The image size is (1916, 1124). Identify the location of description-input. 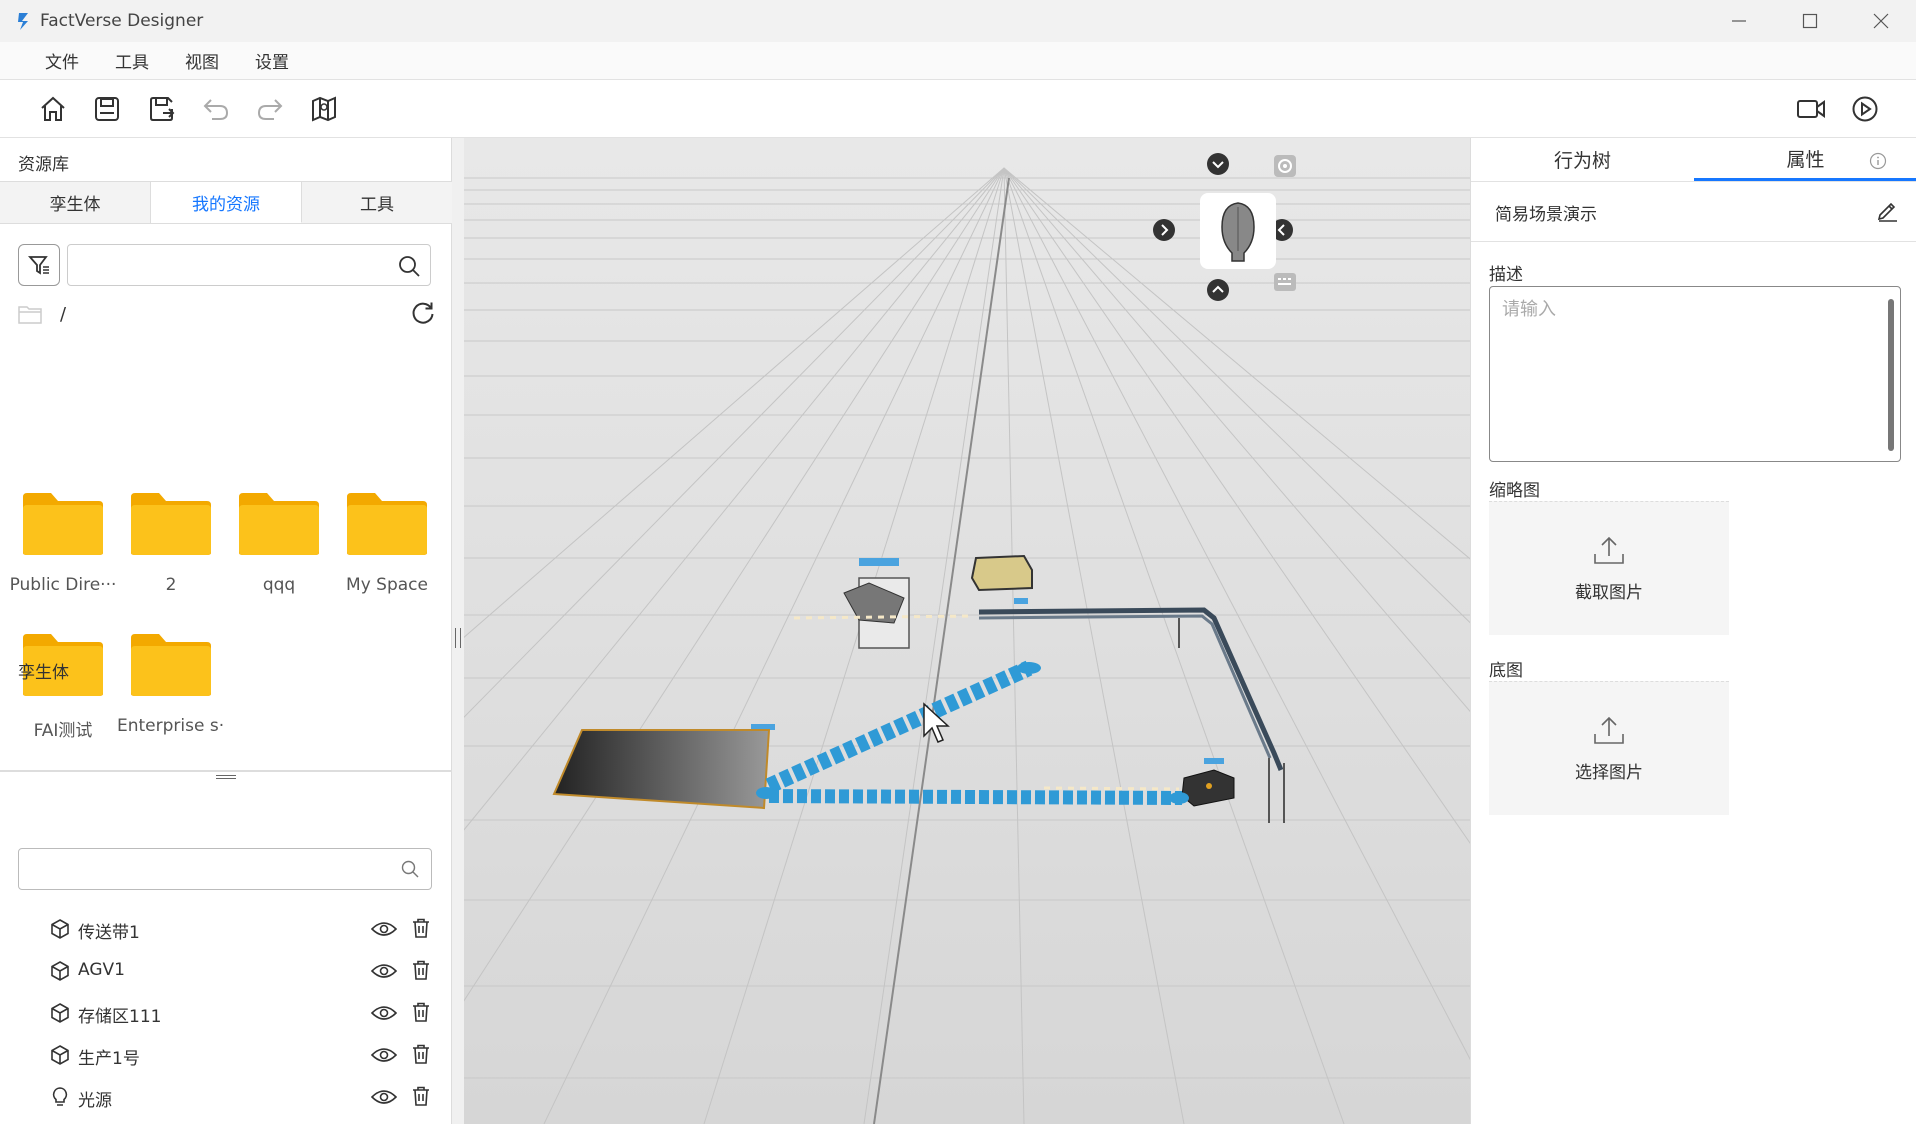
(1692, 375).